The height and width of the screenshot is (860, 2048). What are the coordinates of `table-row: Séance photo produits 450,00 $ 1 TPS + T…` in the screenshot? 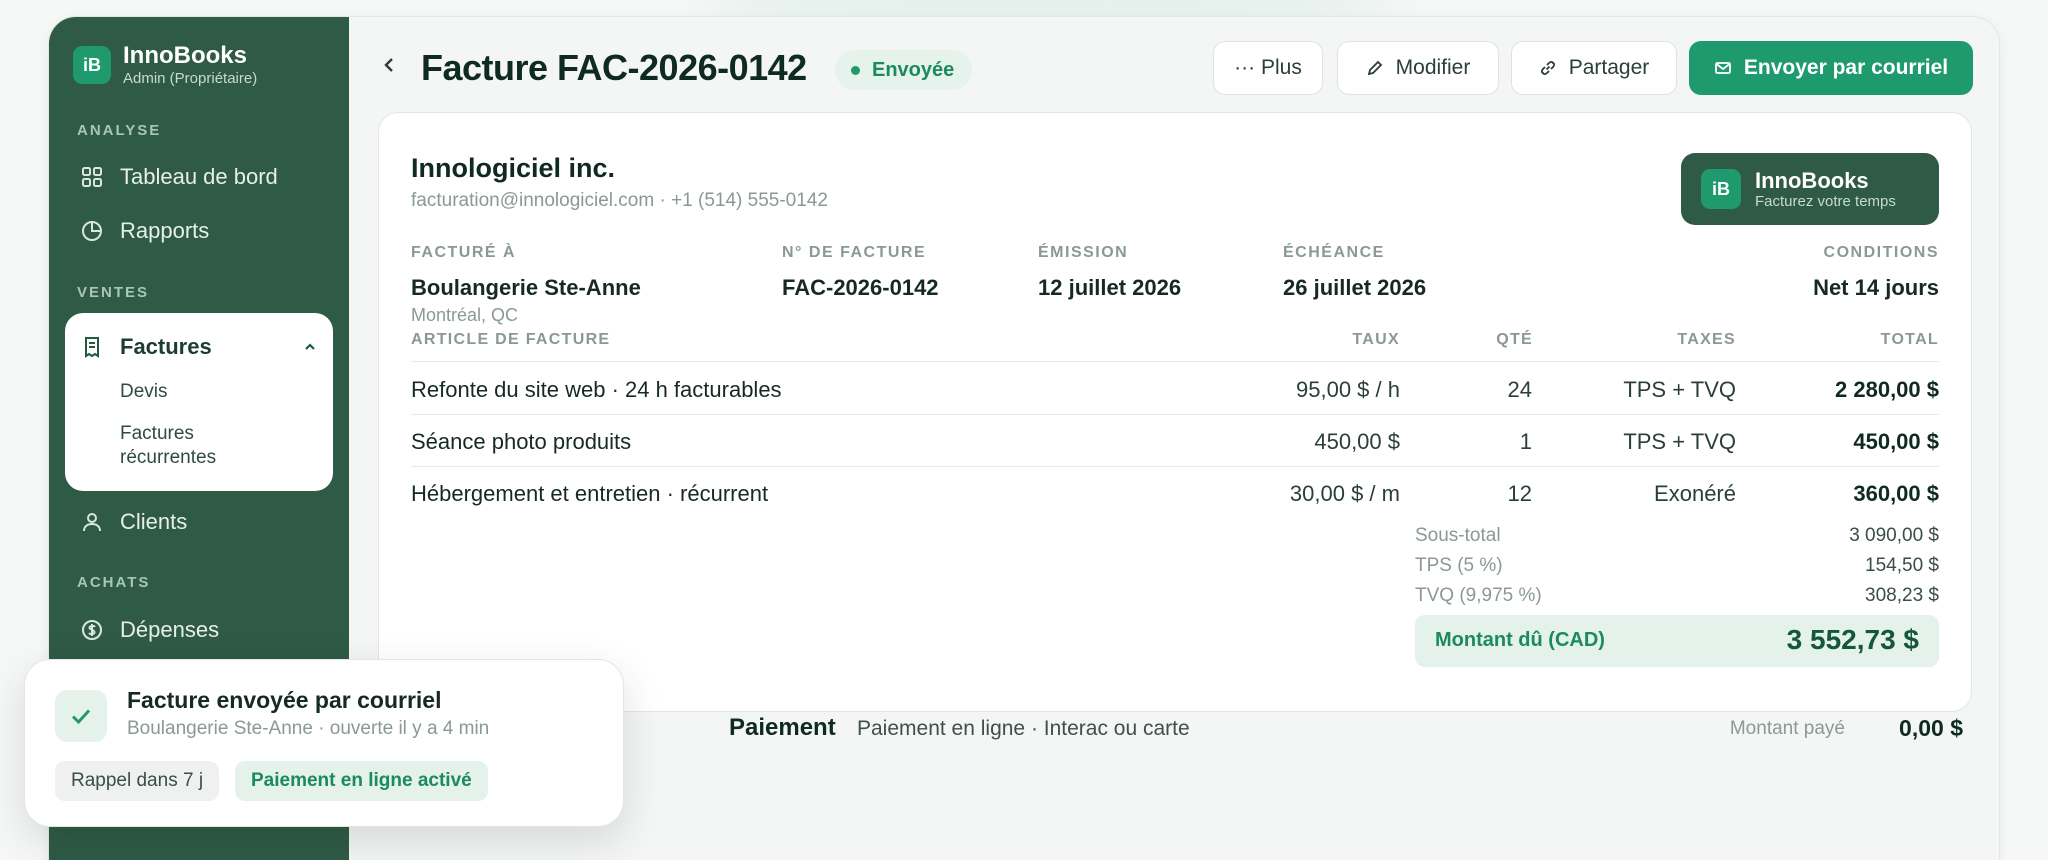 It's located at (1175, 441).